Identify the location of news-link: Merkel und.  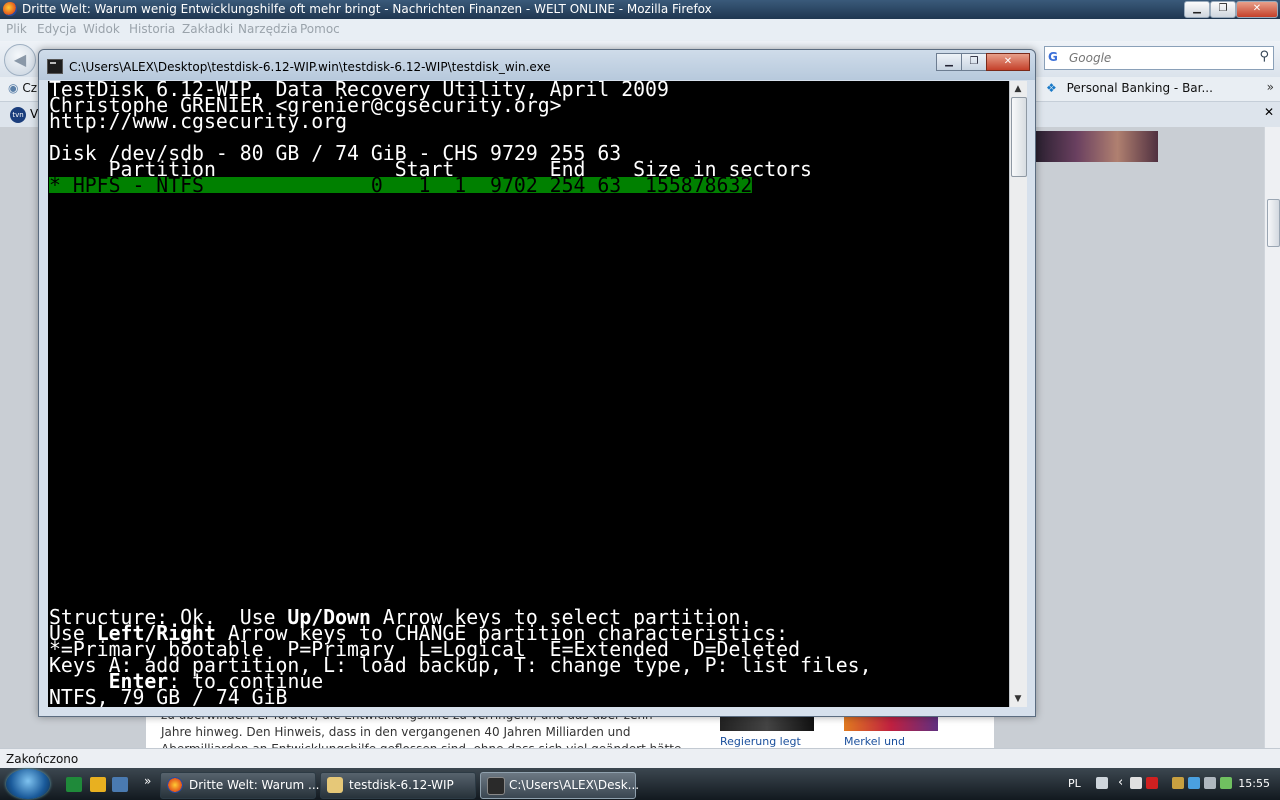
(874, 741).